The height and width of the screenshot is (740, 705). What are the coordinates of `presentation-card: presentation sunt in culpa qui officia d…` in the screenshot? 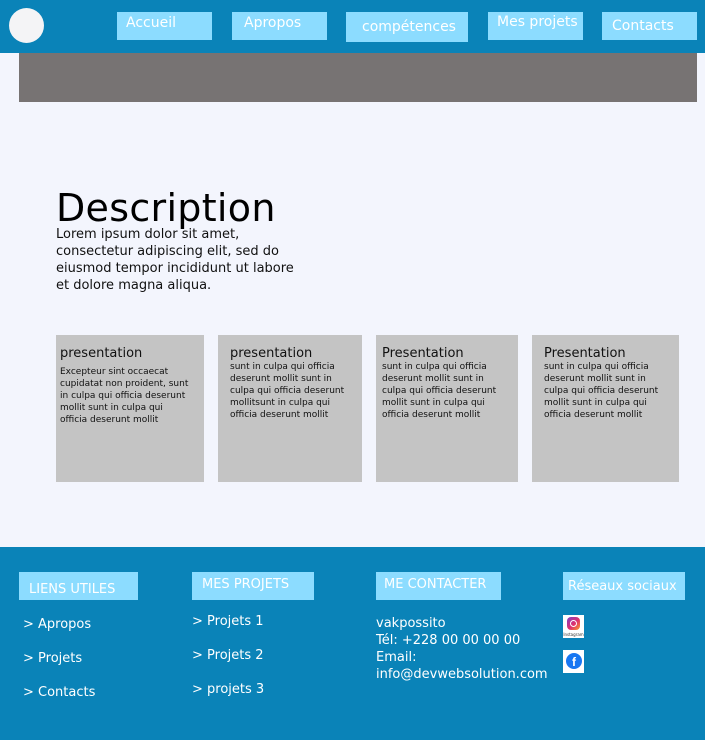 It's located at (290, 408).